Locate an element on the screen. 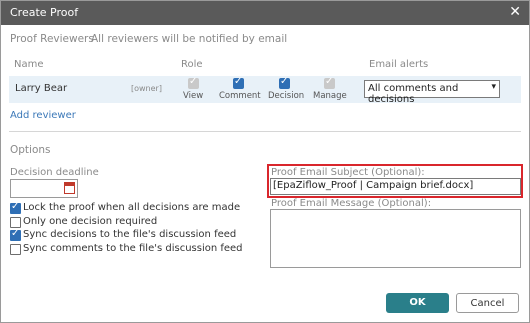 The image size is (530, 323). decision-checkbox is located at coordinates (284, 82).